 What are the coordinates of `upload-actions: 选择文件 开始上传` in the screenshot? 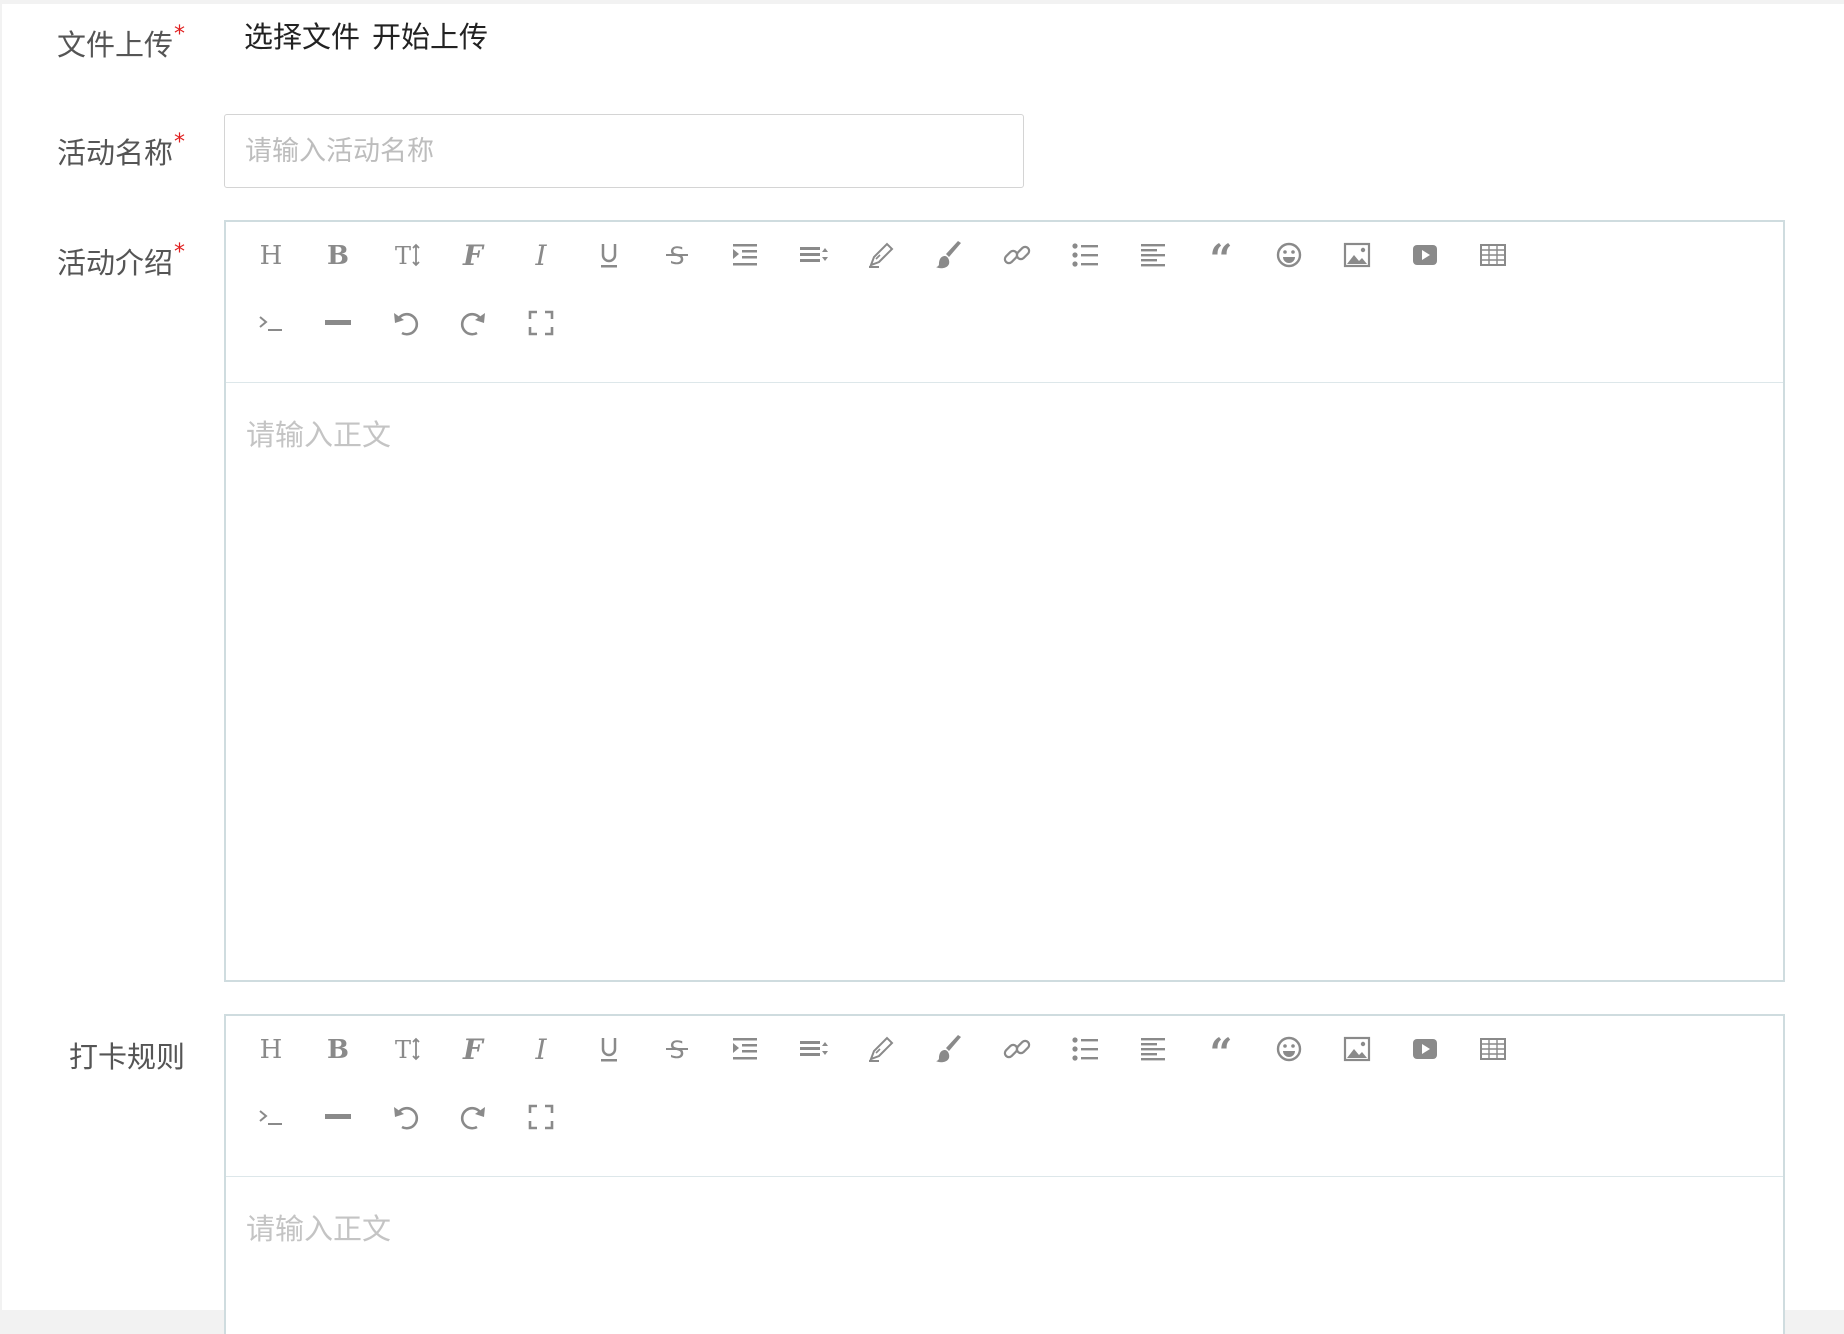 It's located at (366, 35).